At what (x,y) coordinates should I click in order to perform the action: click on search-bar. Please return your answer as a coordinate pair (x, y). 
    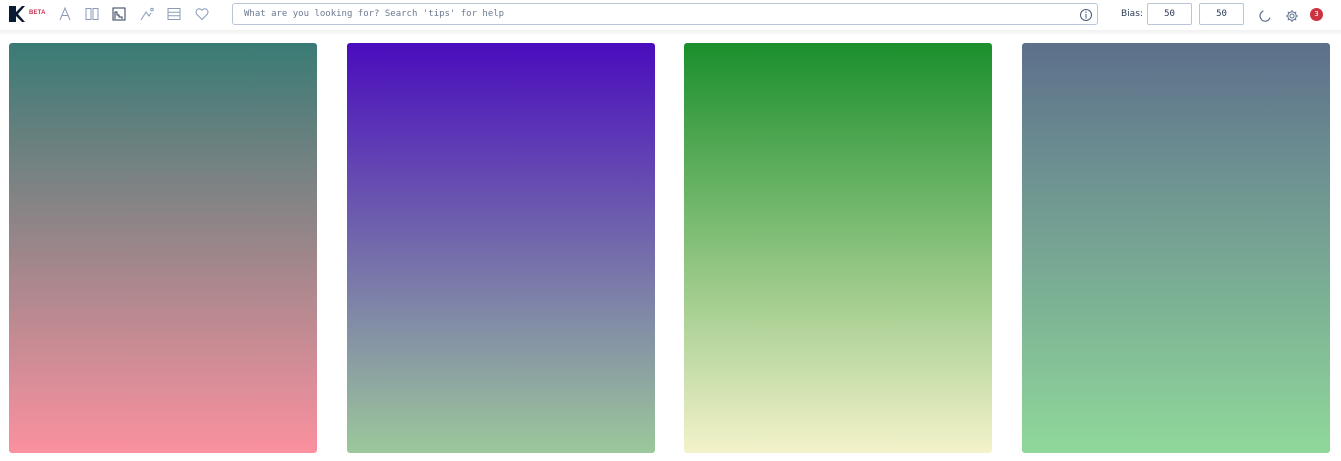
    Looking at the image, I should click on (665, 14).